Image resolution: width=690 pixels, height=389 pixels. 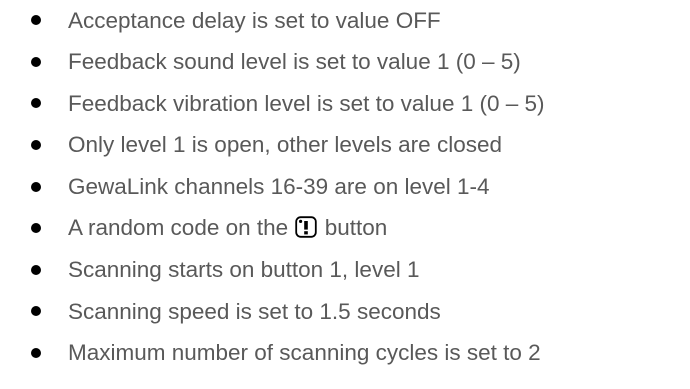 I want to click on list-item-text-after: button, so click(x=356, y=228).